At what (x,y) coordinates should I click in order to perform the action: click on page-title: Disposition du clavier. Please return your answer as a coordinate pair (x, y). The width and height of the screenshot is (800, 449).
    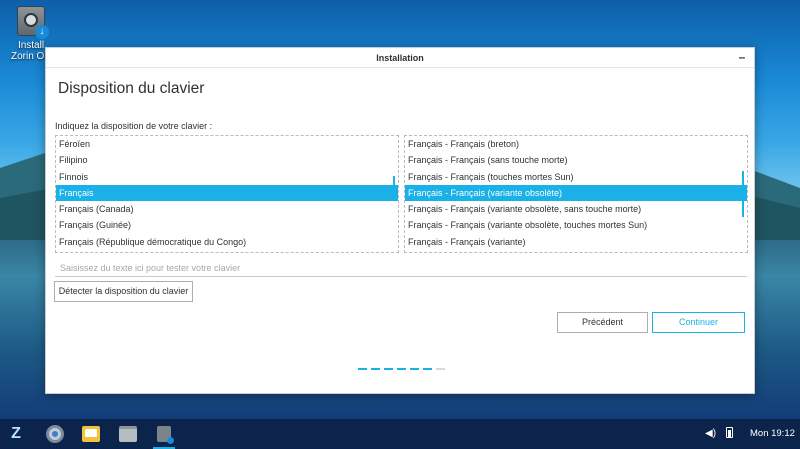
    Looking at the image, I should click on (131, 88).